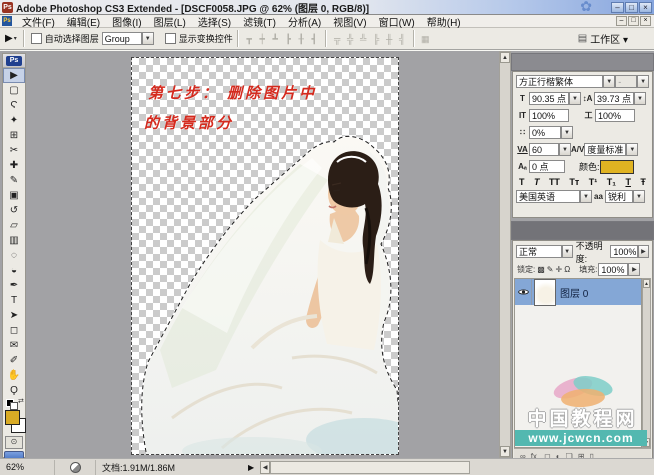 The image size is (654, 475). Describe the element at coordinates (614, 98) in the screenshot. I see `leading-field: 39.73 点` at that location.